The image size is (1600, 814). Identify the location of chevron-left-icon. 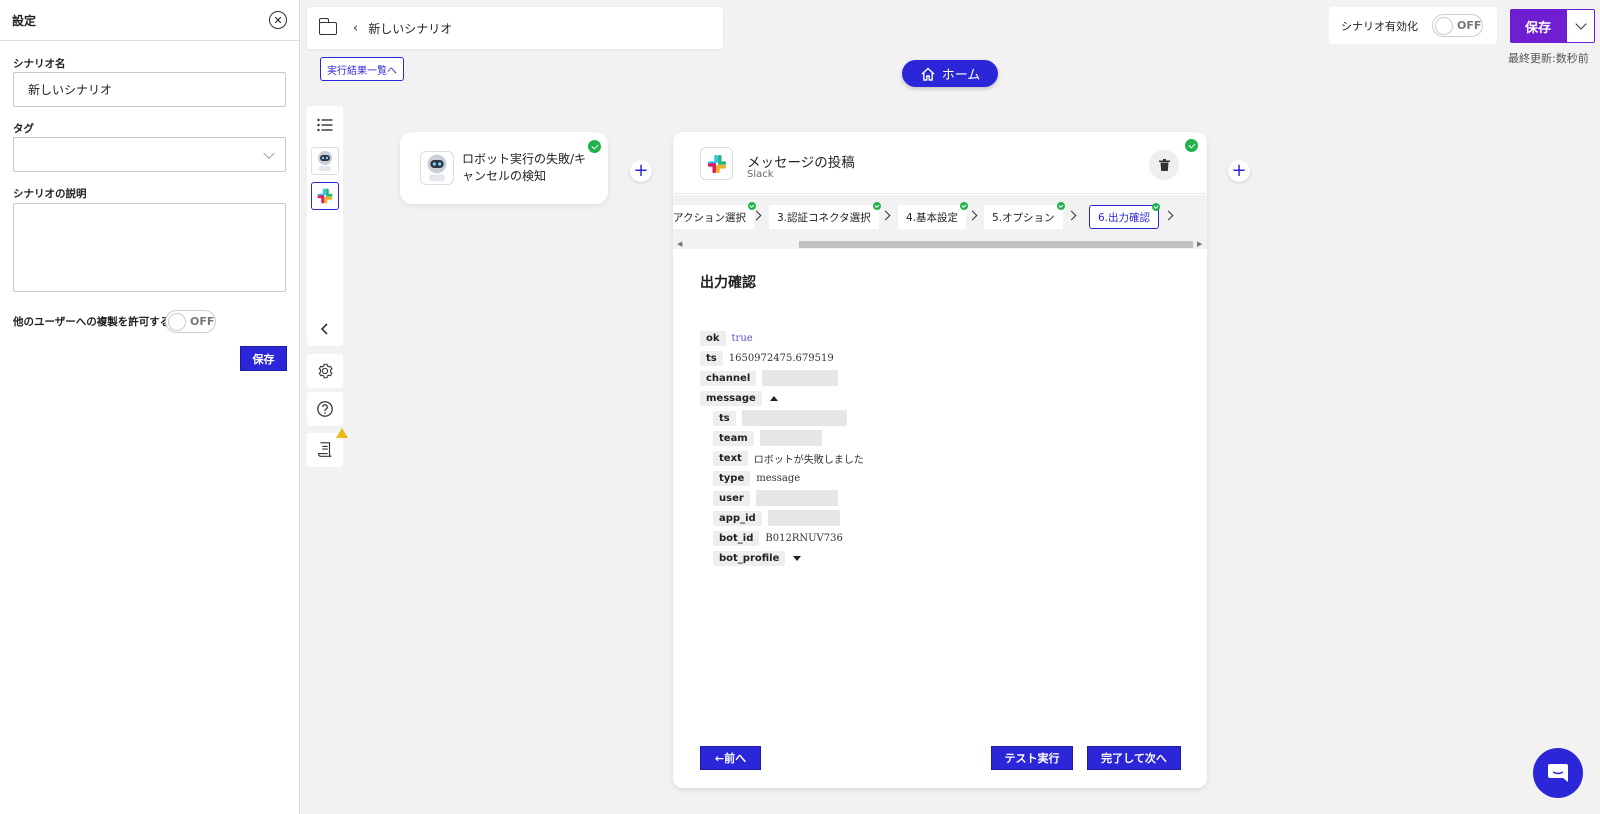
(324, 329).